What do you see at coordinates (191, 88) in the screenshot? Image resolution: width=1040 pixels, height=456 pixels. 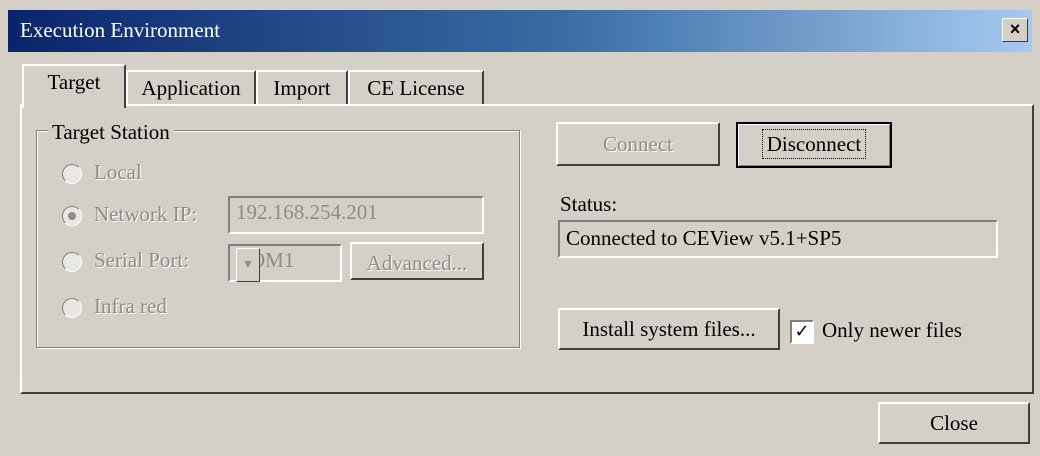 I see `tab-application: Application` at bounding box center [191, 88].